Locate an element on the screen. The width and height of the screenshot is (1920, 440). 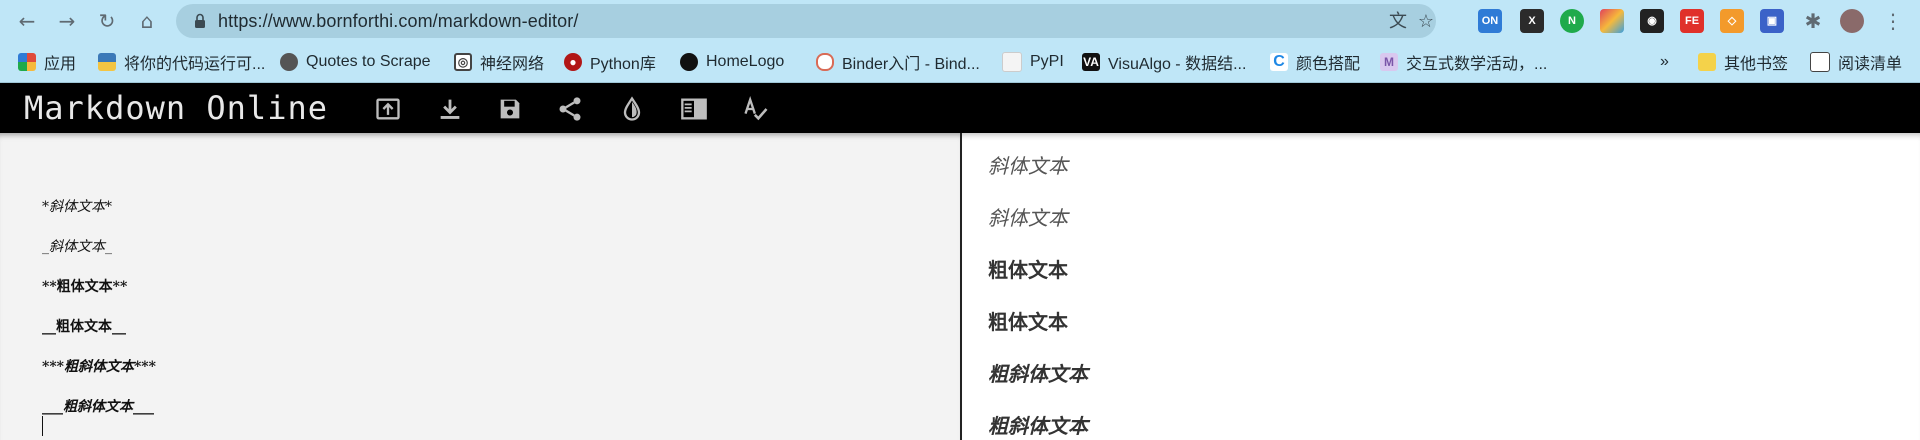
bookmarks-overflow-button: » is located at coordinates (1664, 62).